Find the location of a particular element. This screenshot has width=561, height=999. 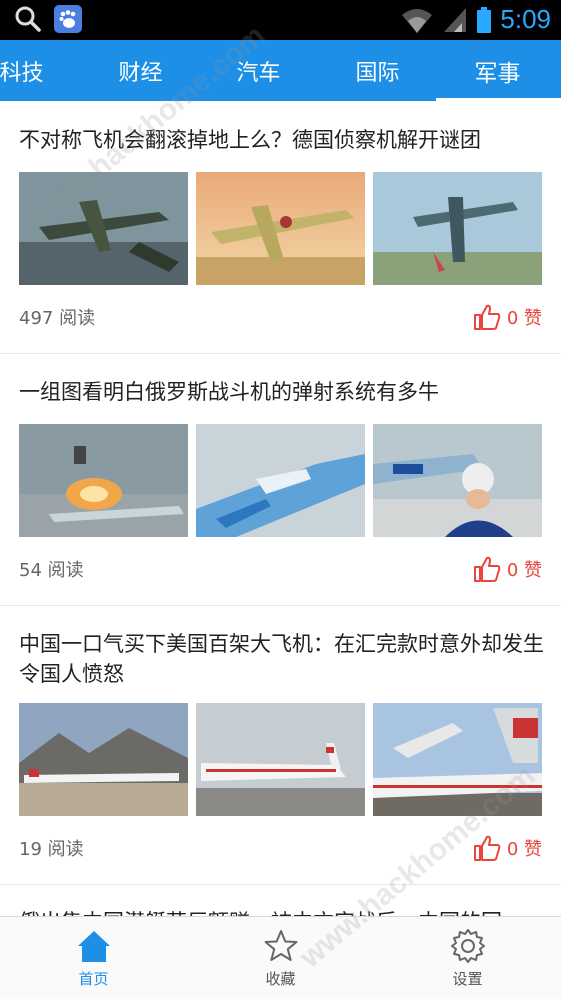

category-tab-bar: 科技 财经 汽车 国际 军事 is located at coordinates (280, 70).